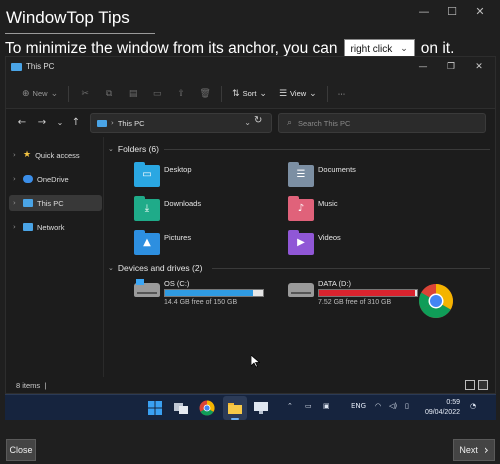 Image resolution: width=500 pixels, height=464 pixels. Describe the element at coordinates (424, 12) in the screenshot. I see `minimize-button: —` at that location.